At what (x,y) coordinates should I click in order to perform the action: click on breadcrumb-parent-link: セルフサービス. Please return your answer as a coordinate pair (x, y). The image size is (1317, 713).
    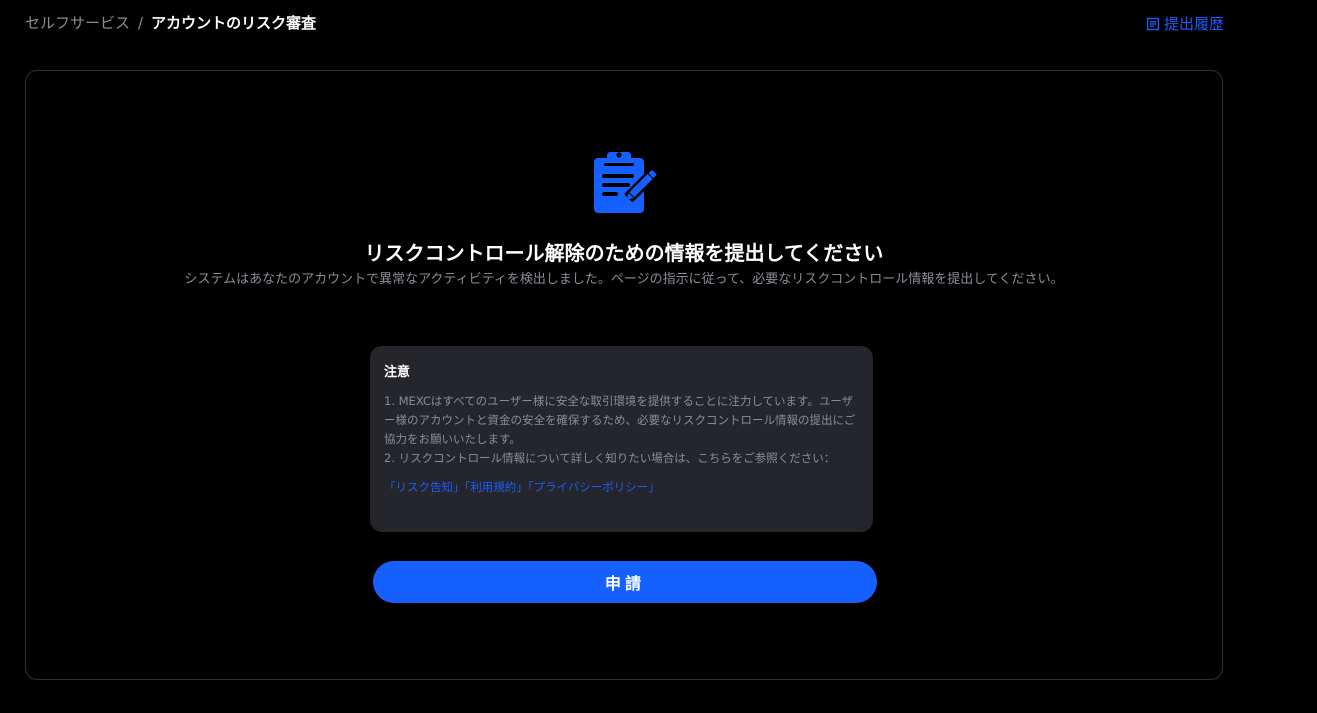
    Looking at the image, I should click on (77, 23).